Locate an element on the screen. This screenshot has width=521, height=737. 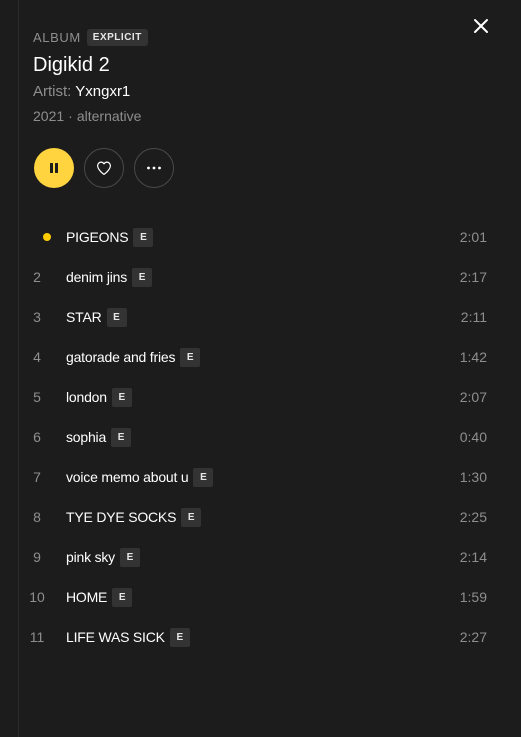
track-title: LIFE WAS SICK is located at coordinates (115, 637).